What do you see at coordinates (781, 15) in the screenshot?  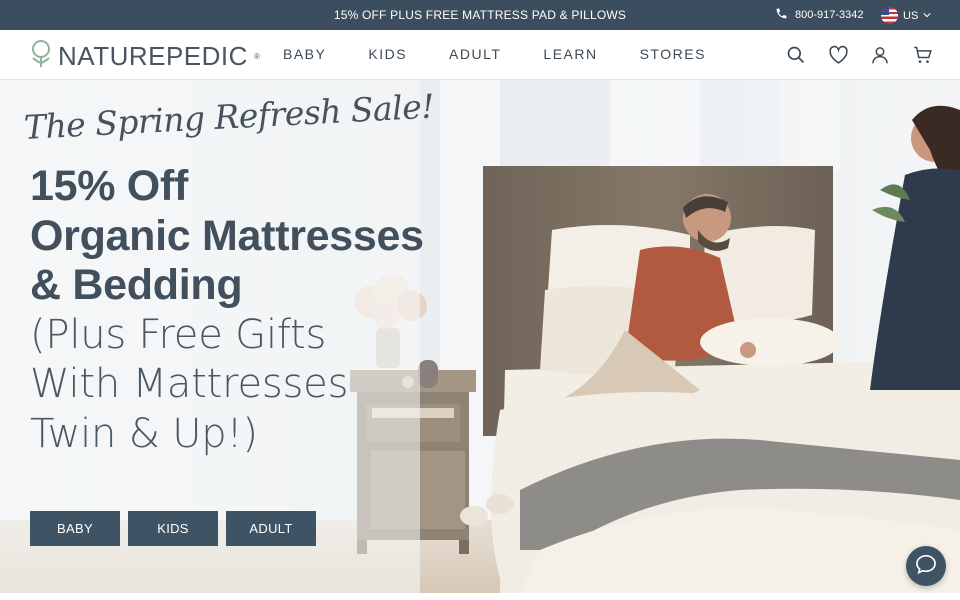 I see `phone-icon` at bounding box center [781, 15].